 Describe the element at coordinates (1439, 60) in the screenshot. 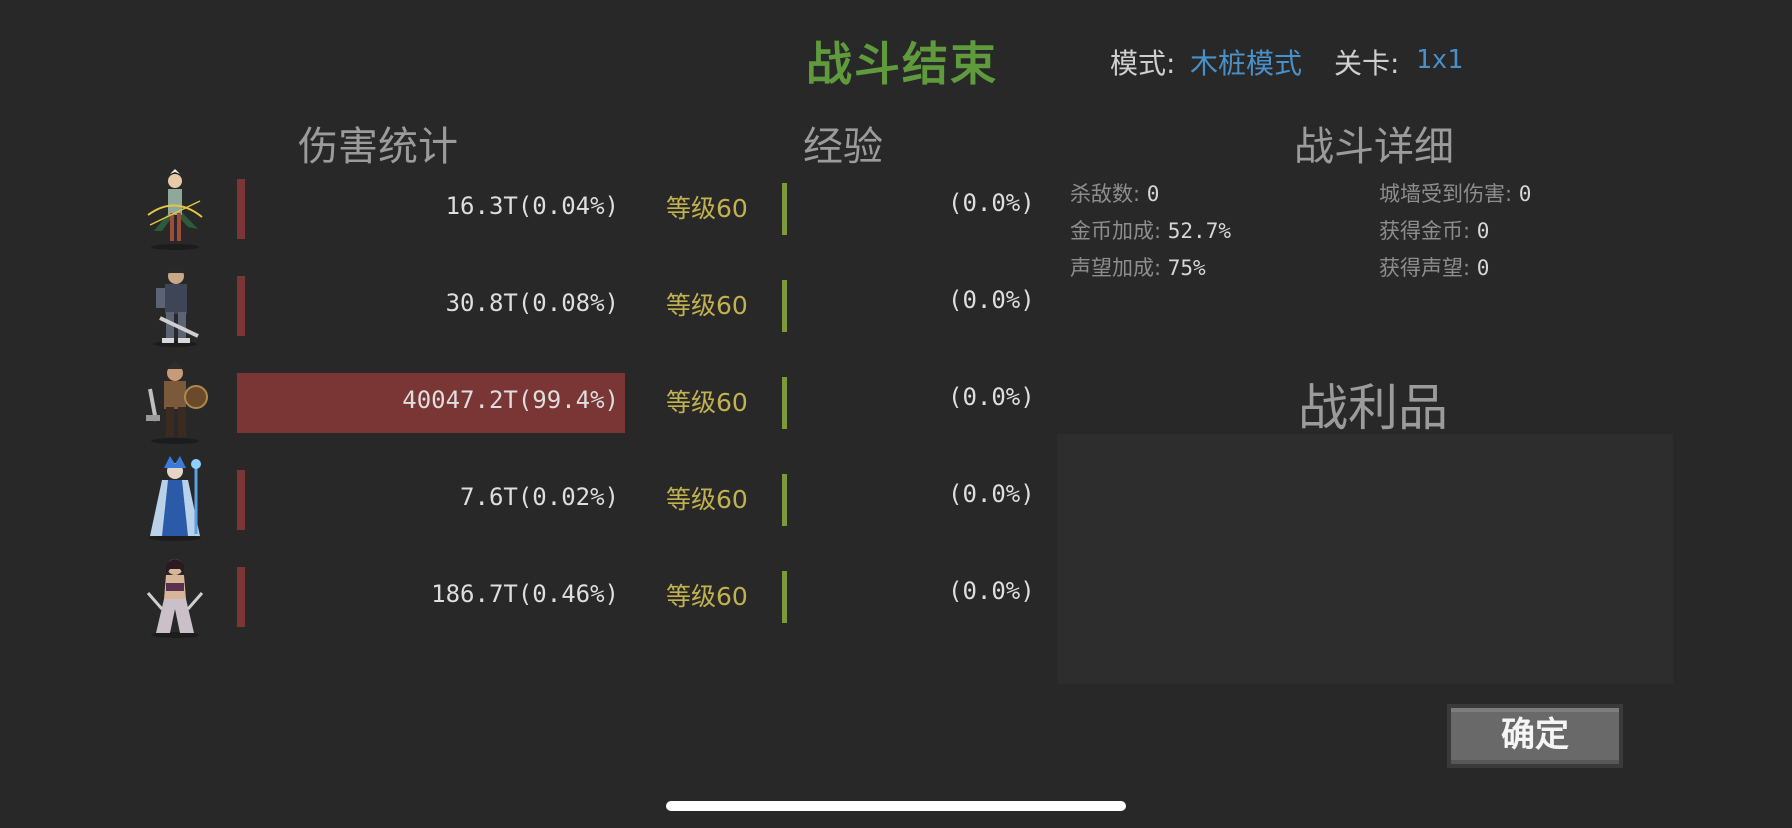

I see `stage-value: 1x1` at that location.